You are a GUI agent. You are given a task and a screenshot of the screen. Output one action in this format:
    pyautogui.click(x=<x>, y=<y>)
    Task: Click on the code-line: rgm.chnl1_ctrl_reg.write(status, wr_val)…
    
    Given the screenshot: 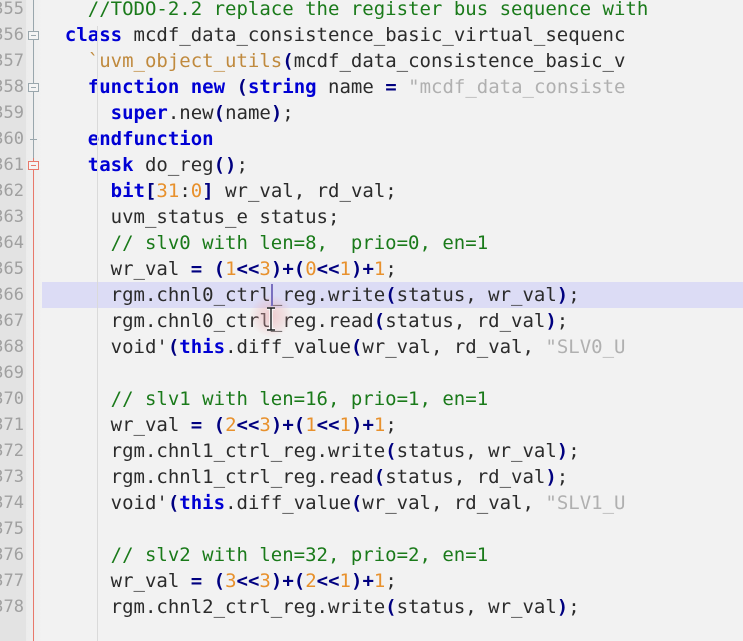 What is the action you would take?
    pyautogui.click(x=311, y=451)
    